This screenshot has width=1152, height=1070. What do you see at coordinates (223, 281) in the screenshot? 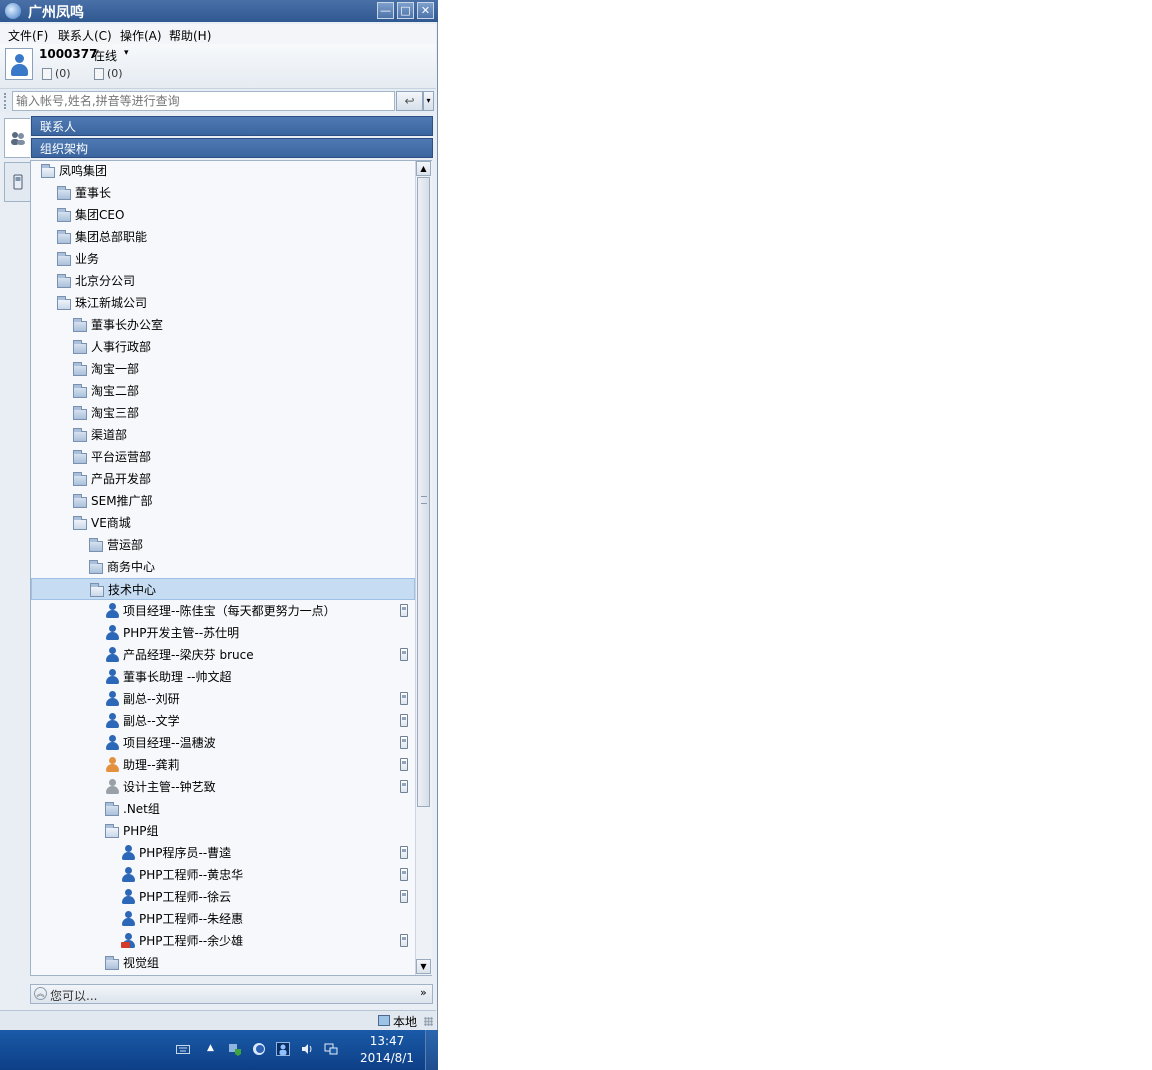
I see `tree-folder: 北京分公司` at bounding box center [223, 281].